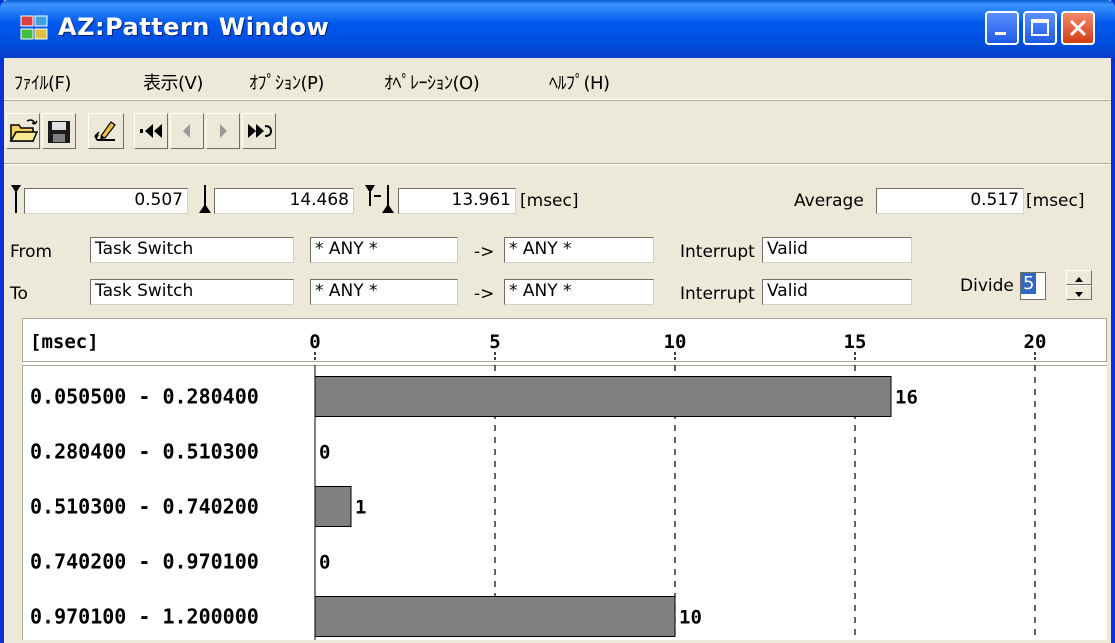 The width and height of the screenshot is (1115, 643). What do you see at coordinates (286, 82) in the screenshot?
I see `menu-options: ｵﾌﾟｼｮﾝ(P)` at bounding box center [286, 82].